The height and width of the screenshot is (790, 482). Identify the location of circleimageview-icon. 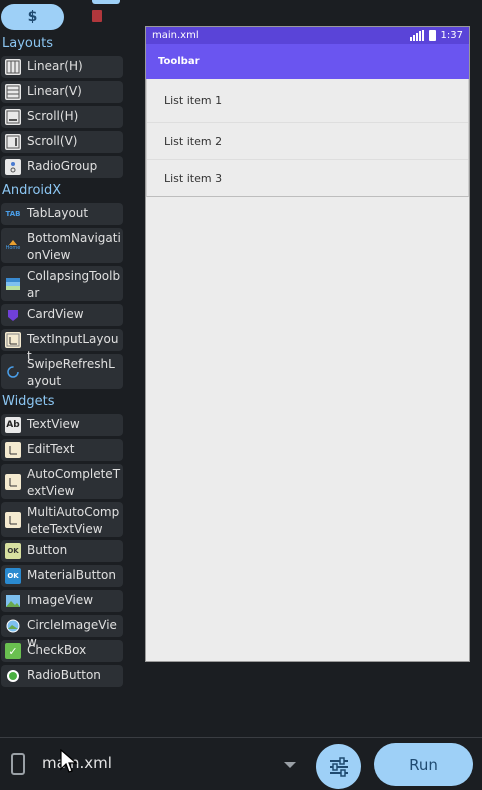
(13, 626).